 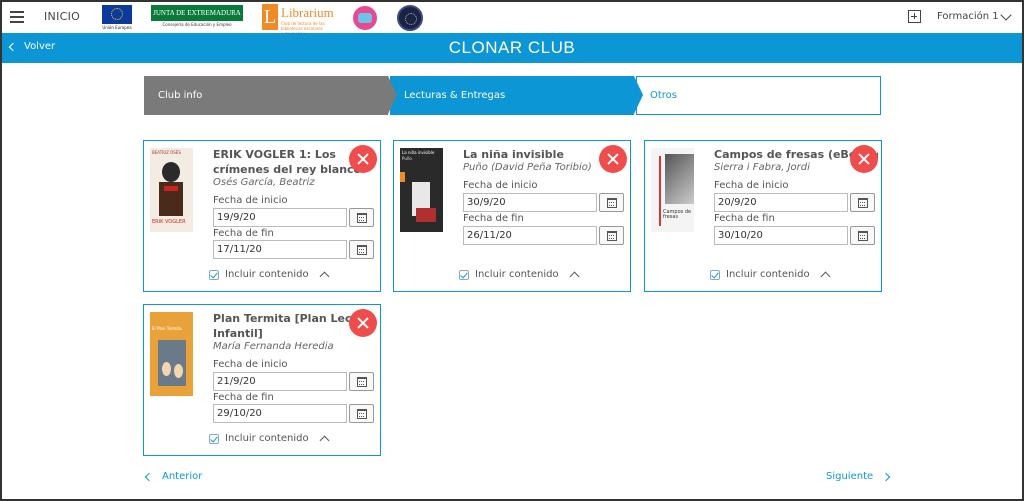 What do you see at coordinates (850, 476) in the screenshot?
I see `next-label: Siguiente` at bounding box center [850, 476].